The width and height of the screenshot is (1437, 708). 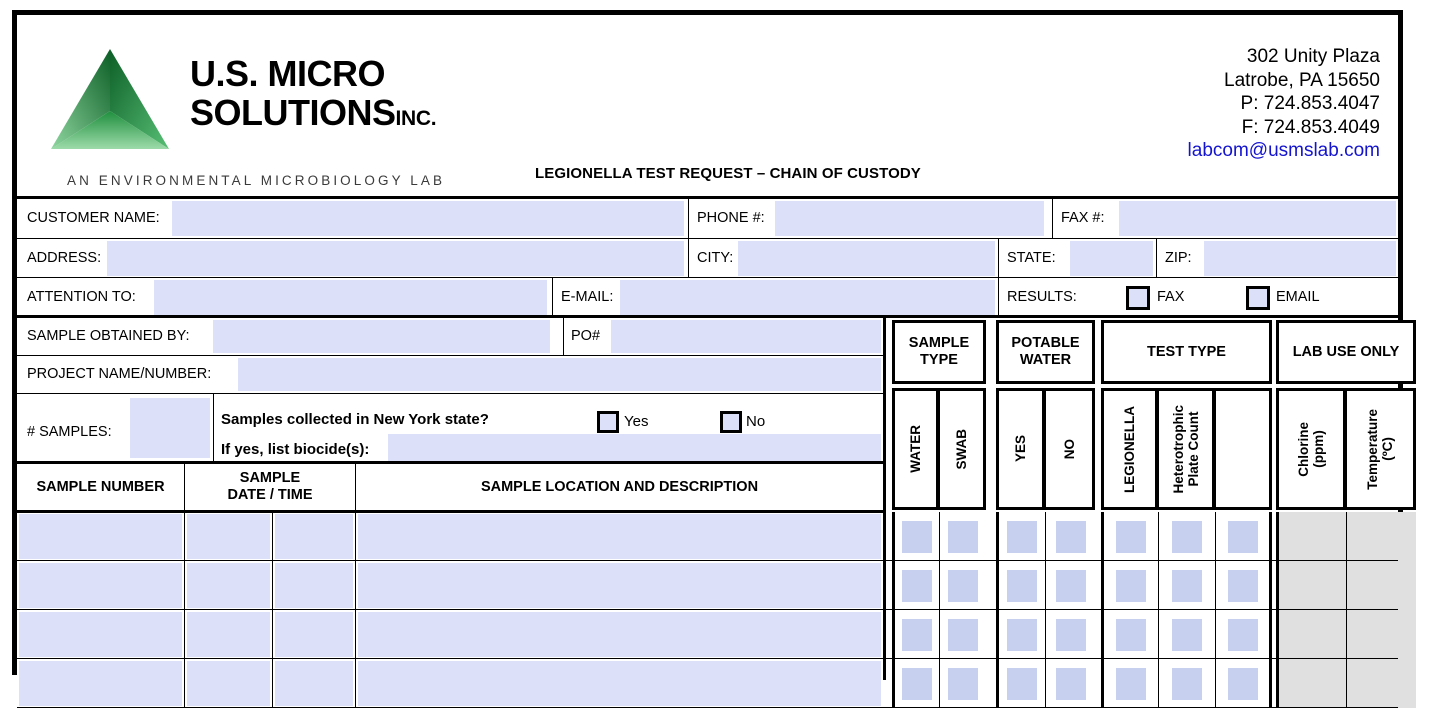 I want to click on customer-name-input, so click(x=428, y=218).